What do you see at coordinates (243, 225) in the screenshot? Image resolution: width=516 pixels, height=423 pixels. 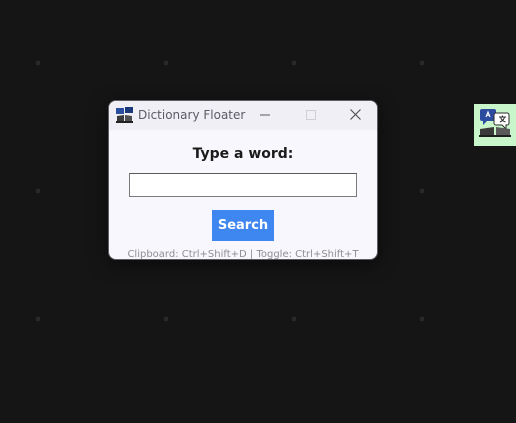 I see `search-button: Search` at bounding box center [243, 225].